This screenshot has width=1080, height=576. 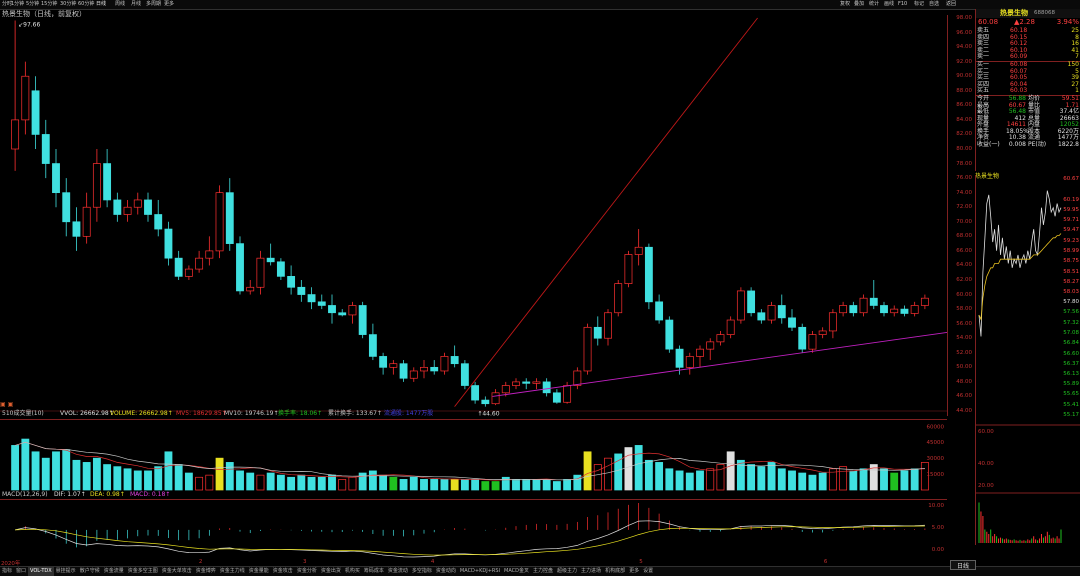 I want to click on period-tab-2: 5分钟, so click(x=32, y=4).